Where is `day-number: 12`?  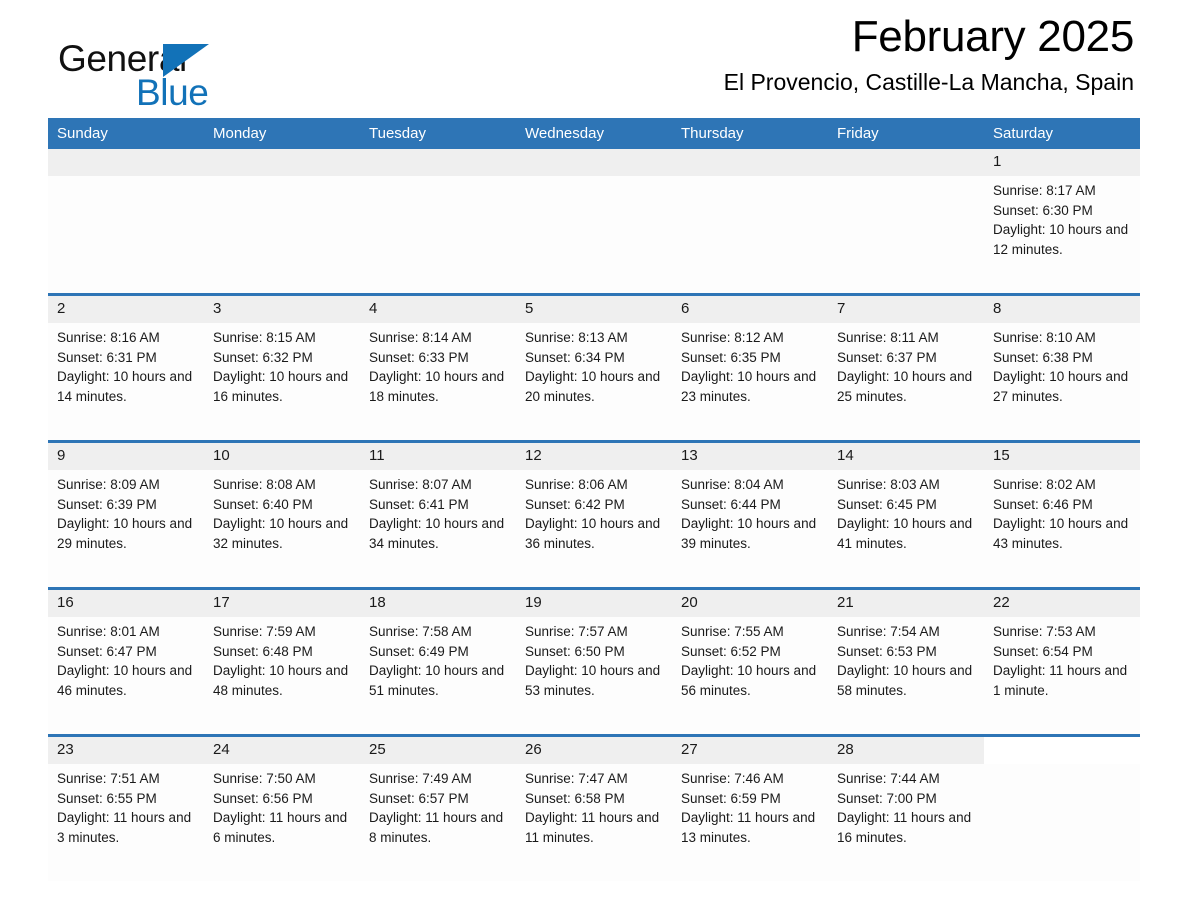 day-number: 12 is located at coordinates (594, 455).